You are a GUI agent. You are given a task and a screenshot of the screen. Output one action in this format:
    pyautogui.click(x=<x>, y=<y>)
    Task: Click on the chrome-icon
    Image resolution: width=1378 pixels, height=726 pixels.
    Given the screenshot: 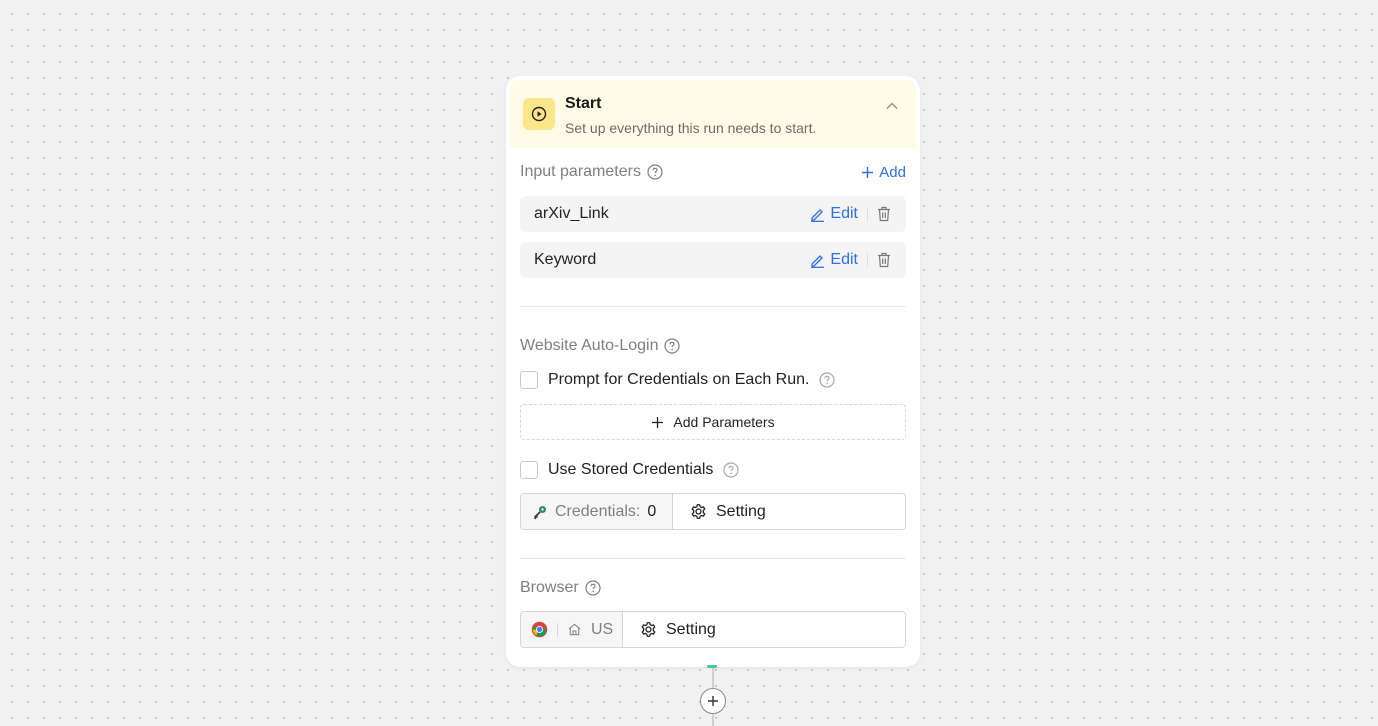 What is the action you would take?
    pyautogui.click(x=539, y=629)
    